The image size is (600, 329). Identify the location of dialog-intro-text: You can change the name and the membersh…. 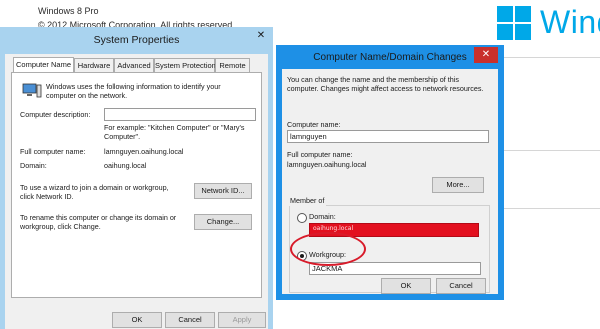
(385, 84).